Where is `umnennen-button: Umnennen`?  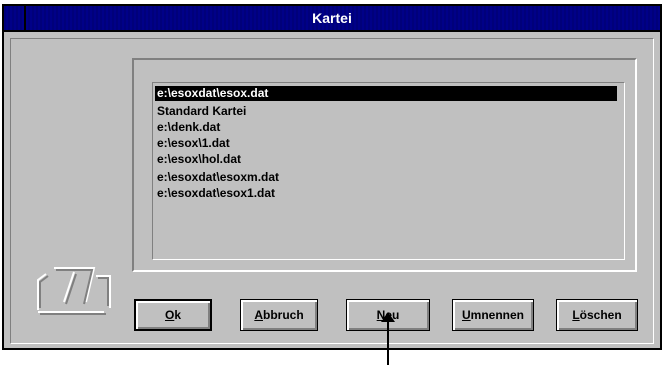
umnennen-button: Umnennen is located at coordinates (493, 315).